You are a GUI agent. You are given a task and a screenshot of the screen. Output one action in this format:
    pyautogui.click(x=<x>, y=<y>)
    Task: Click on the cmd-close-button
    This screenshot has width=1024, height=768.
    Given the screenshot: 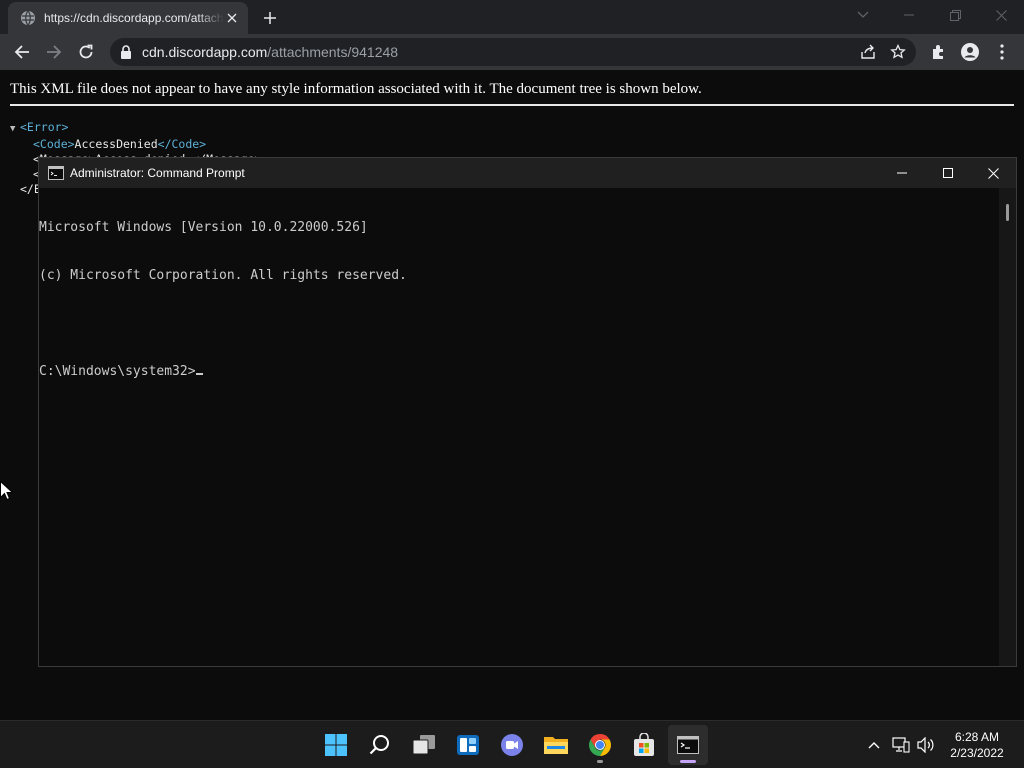 What is the action you would take?
    pyautogui.click(x=993, y=173)
    